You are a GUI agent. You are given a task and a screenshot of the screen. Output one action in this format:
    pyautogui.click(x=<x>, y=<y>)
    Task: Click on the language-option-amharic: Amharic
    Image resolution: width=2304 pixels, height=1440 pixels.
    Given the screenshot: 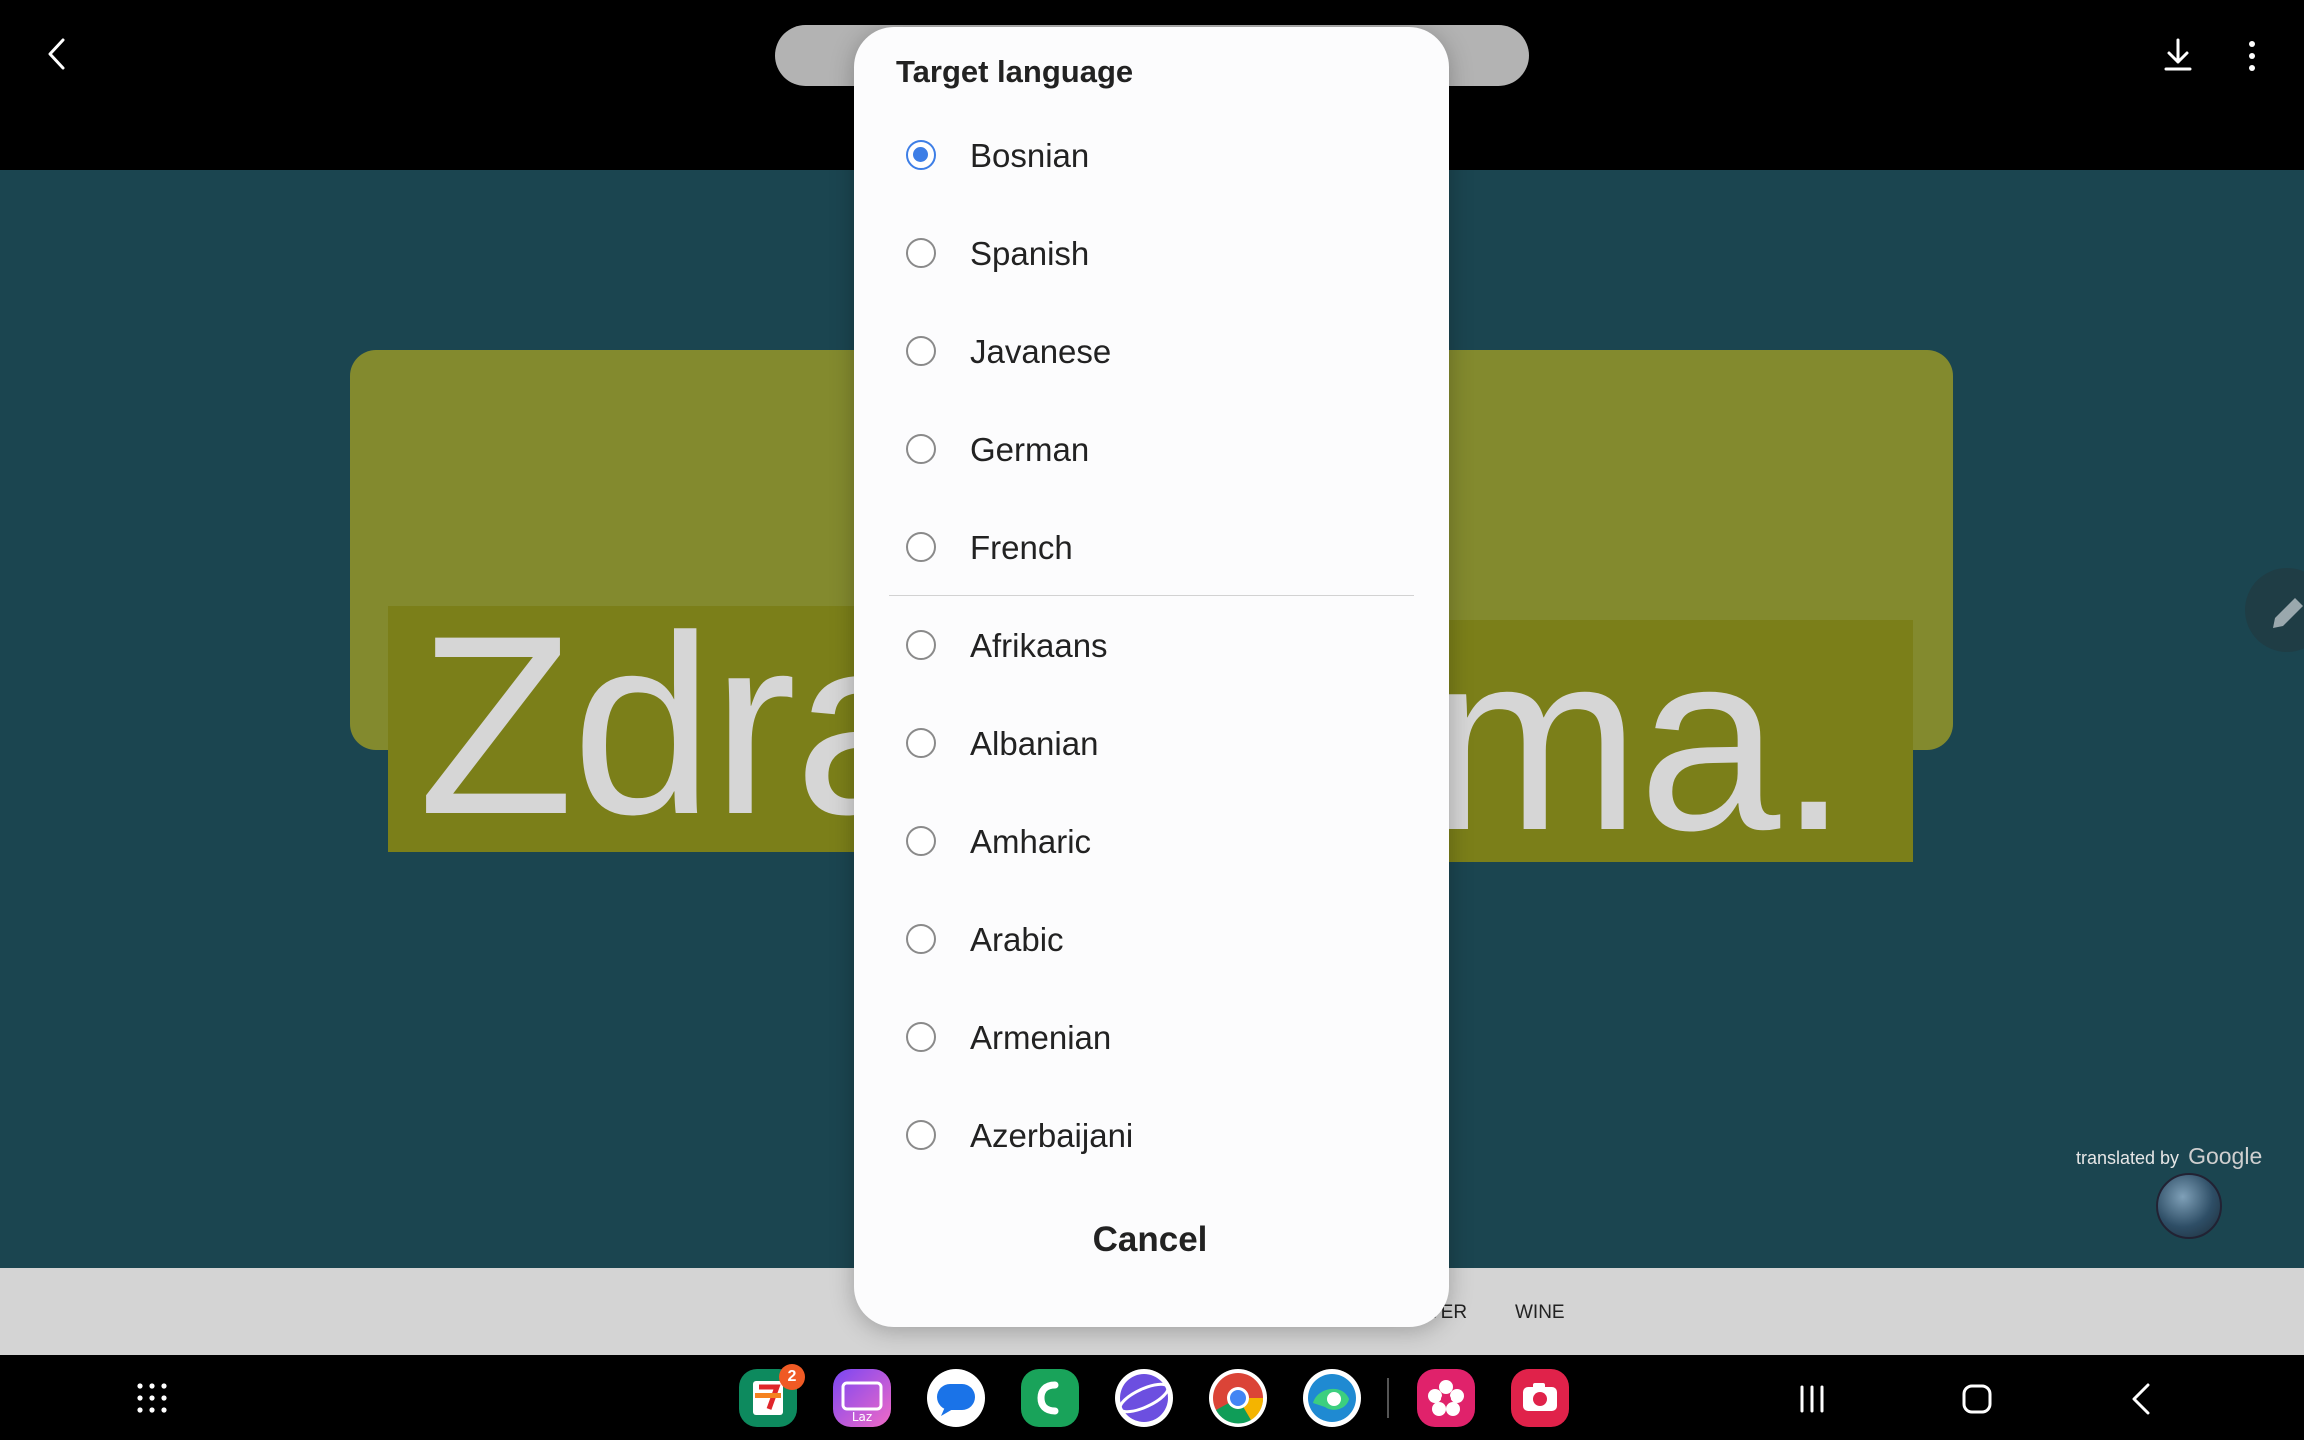 What is the action you would take?
    pyautogui.click(x=1155, y=843)
    